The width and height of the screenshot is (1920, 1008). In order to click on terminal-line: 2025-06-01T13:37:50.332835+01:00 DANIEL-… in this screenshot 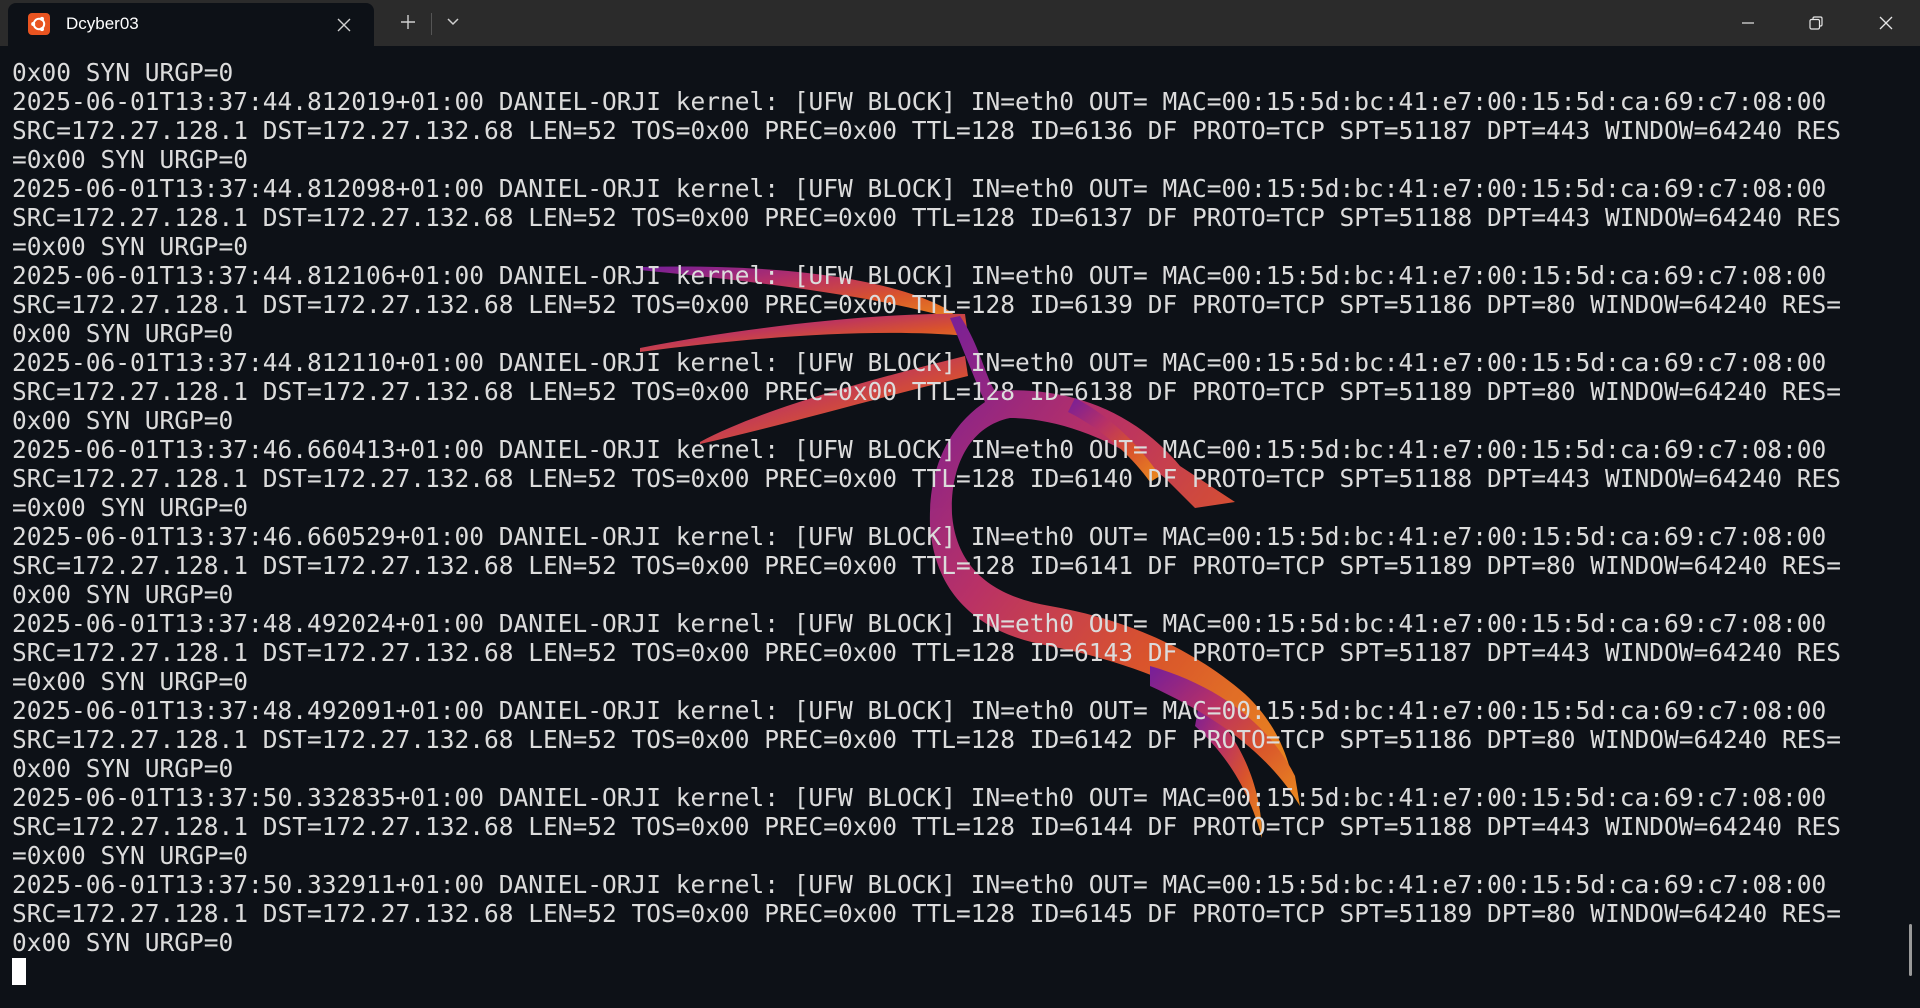, I will do `click(919, 797)`.